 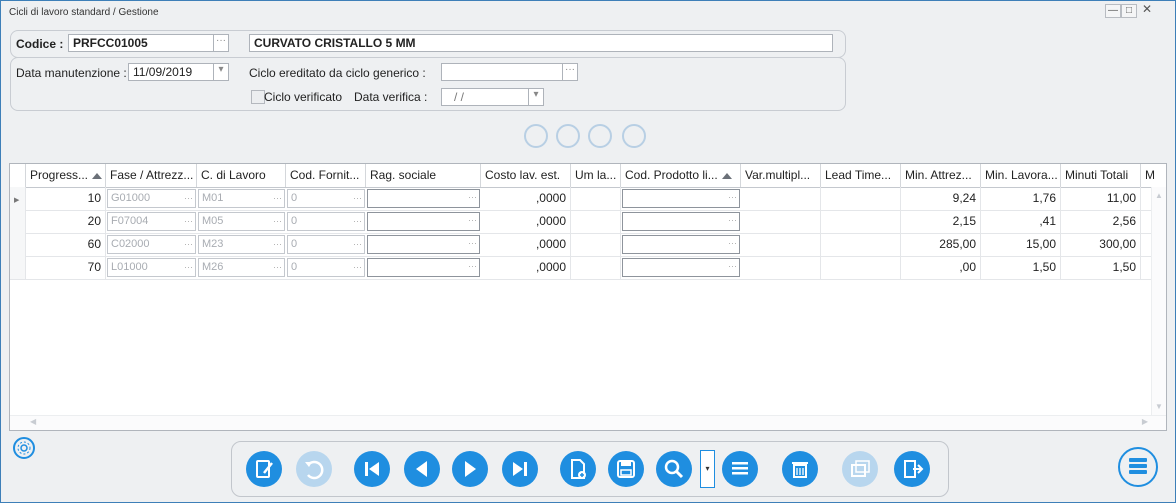 What do you see at coordinates (66, 244) in the screenshot?
I see `cell-progressivo: 60` at bounding box center [66, 244].